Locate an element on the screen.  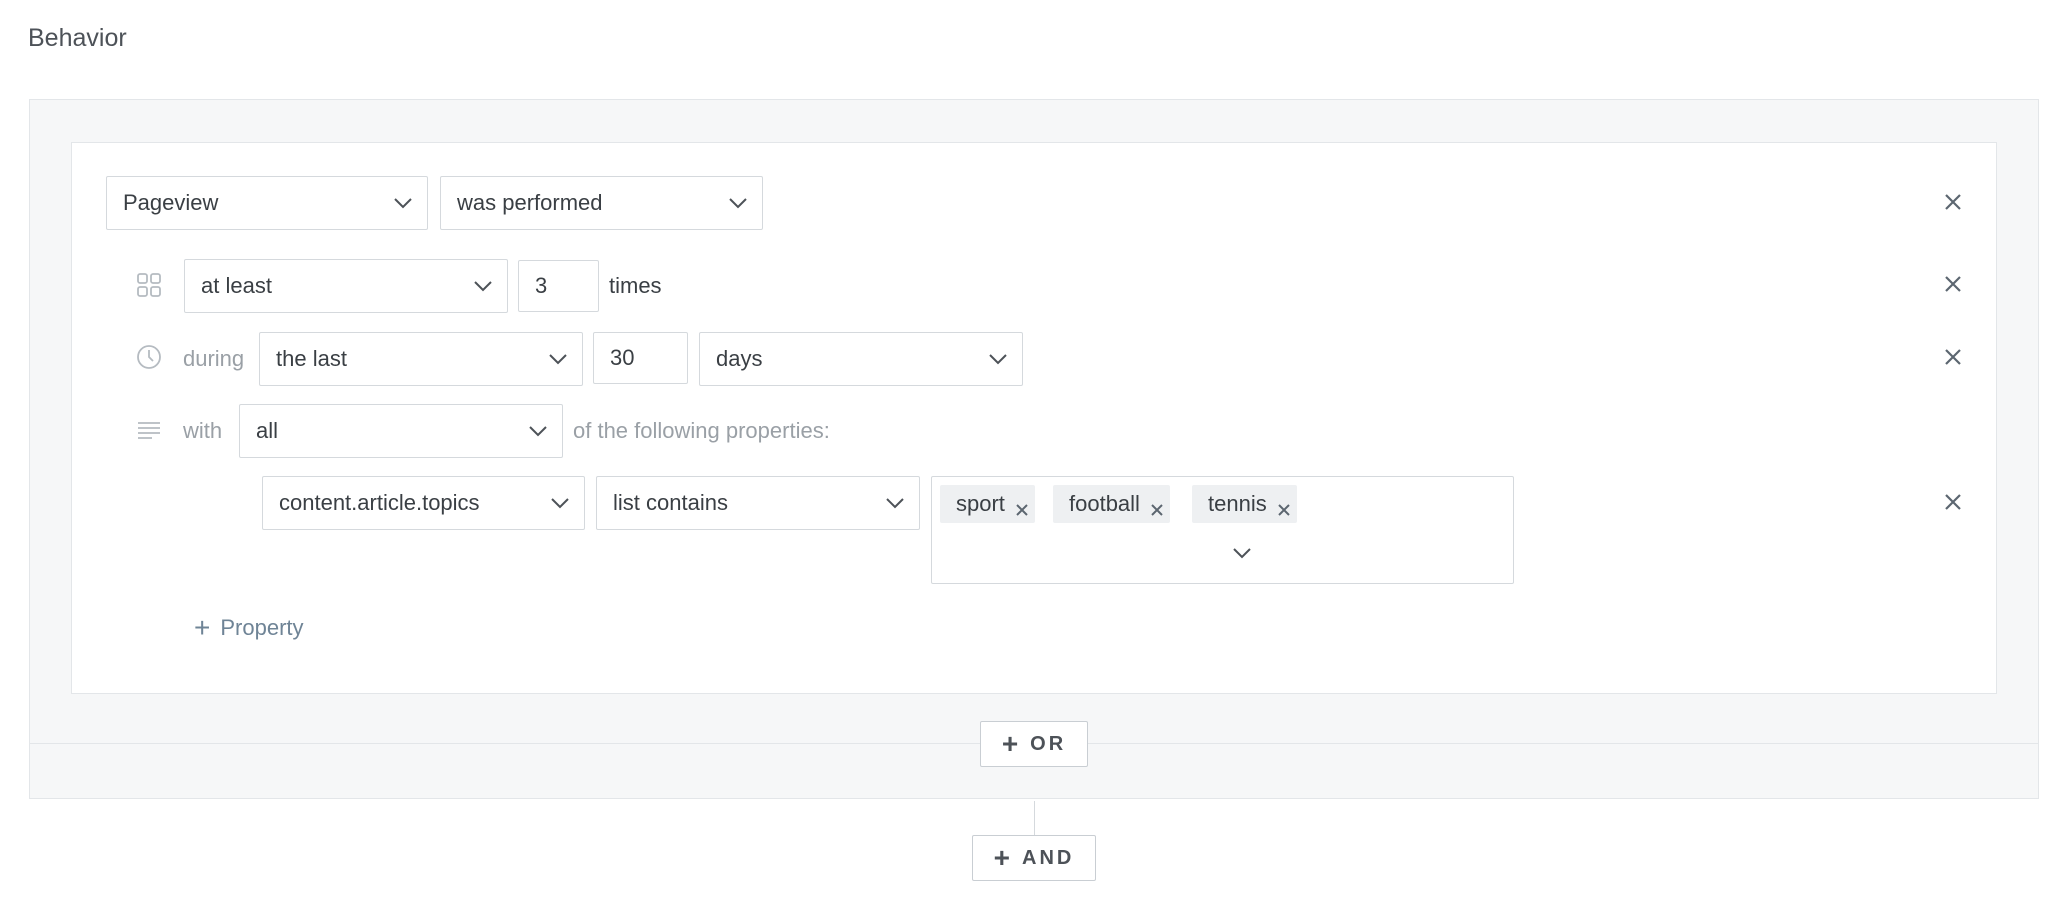
add-or-button: + OR is located at coordinates (1034, 744).